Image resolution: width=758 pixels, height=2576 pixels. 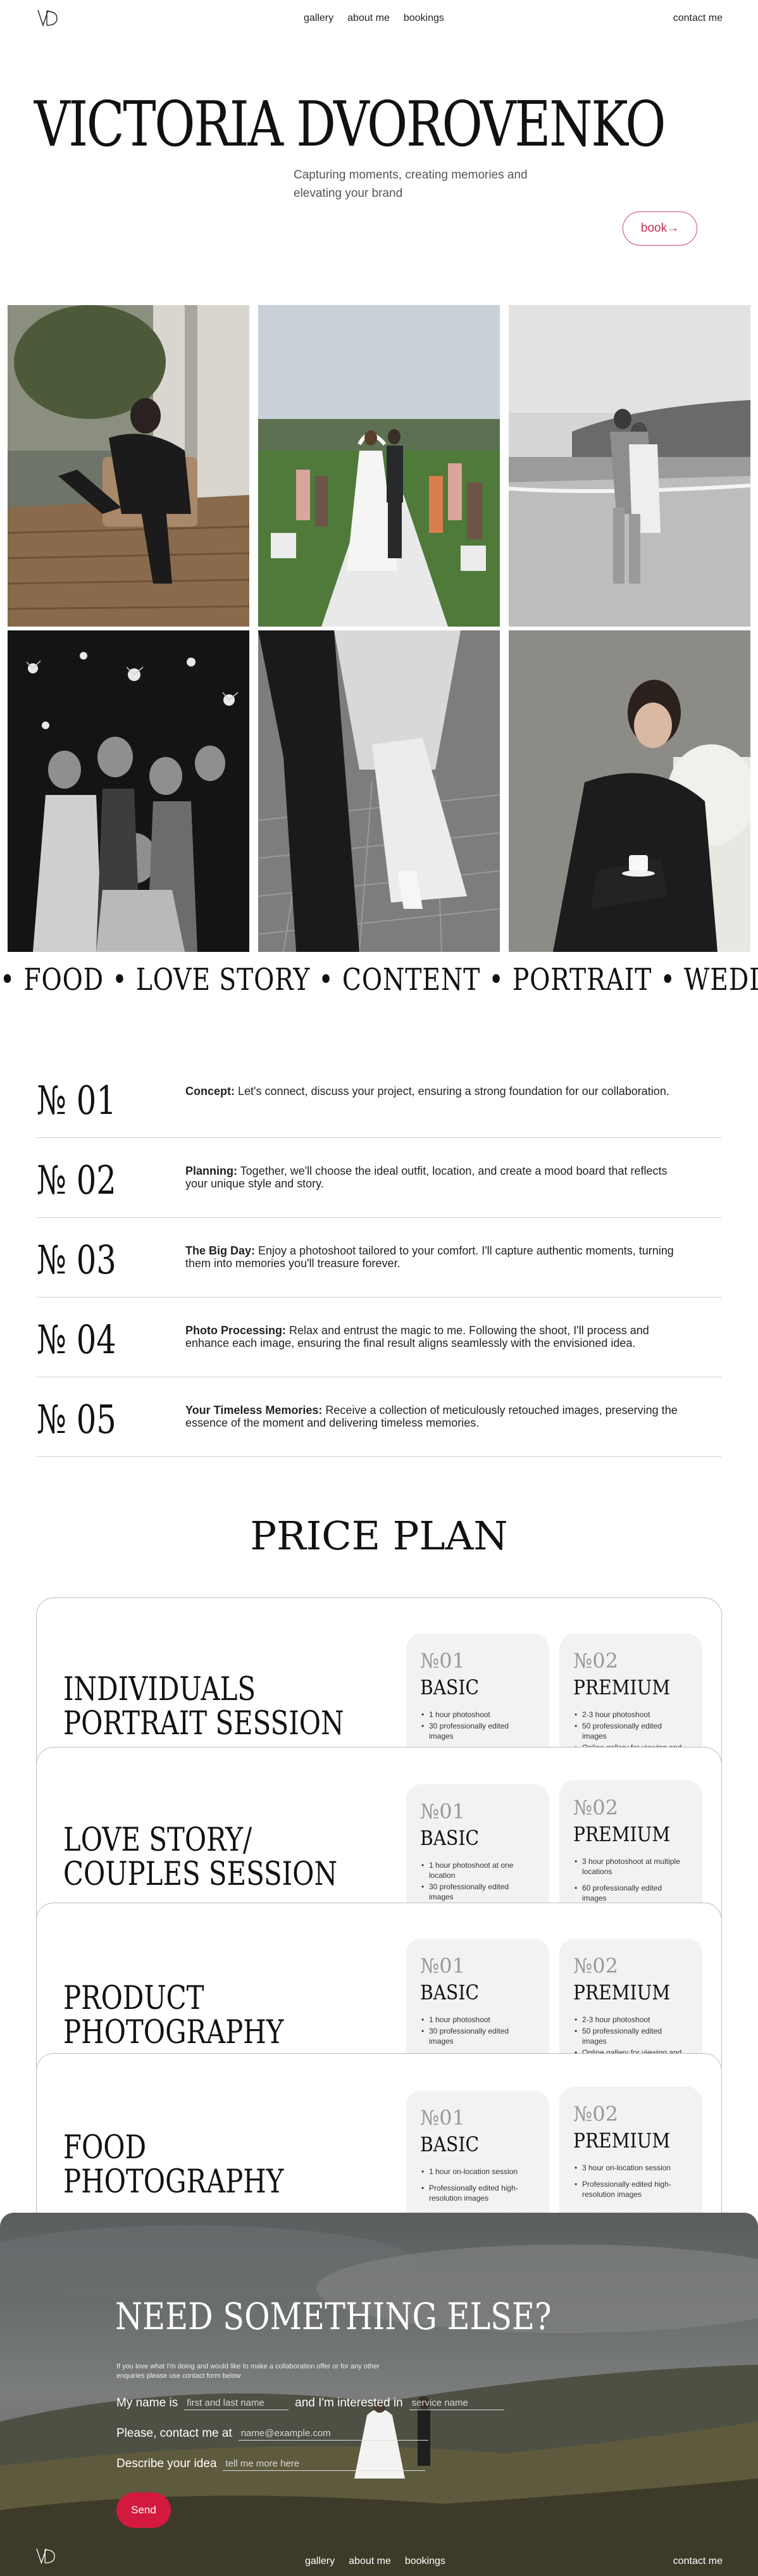 I want to click on main-nav: gallery about me bookings, so click(x=374, y=18).